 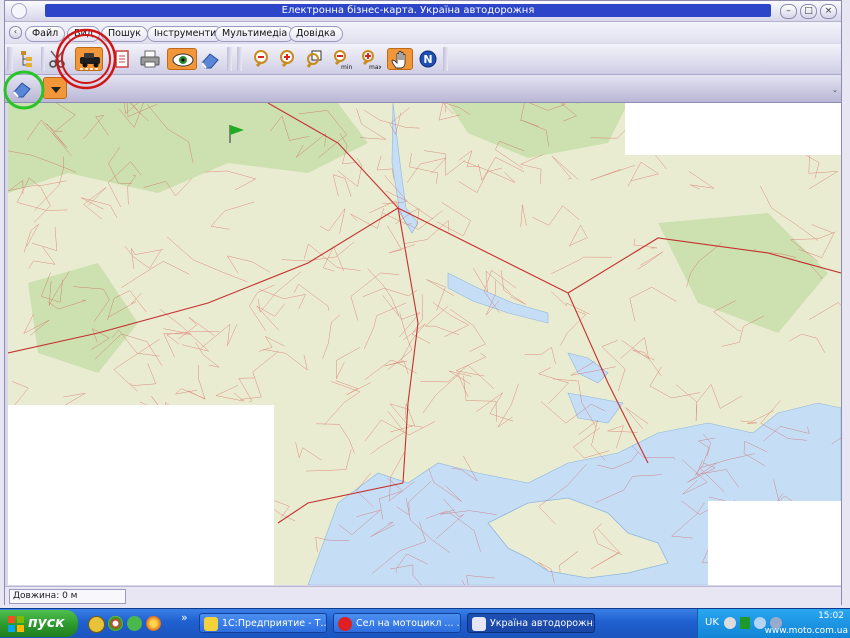 I want to click on language-indicator: UK, so click(x=712, y=622).